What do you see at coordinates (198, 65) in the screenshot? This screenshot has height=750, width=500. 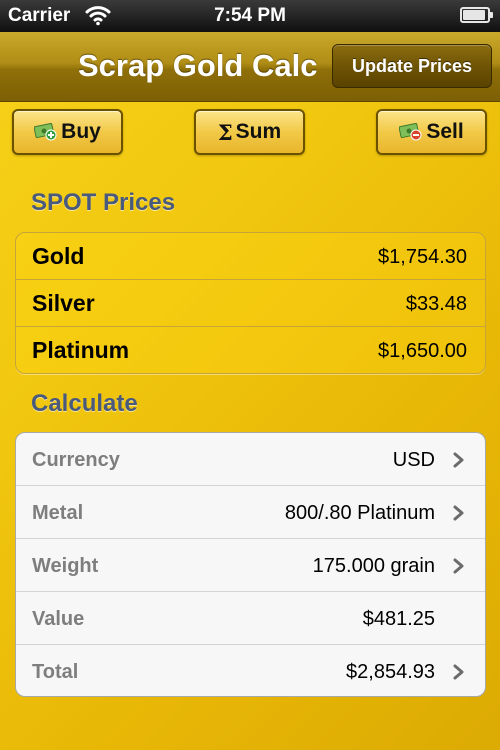 I see `page-title: Scrap Gold Calc` at bounding box center [198, 65].